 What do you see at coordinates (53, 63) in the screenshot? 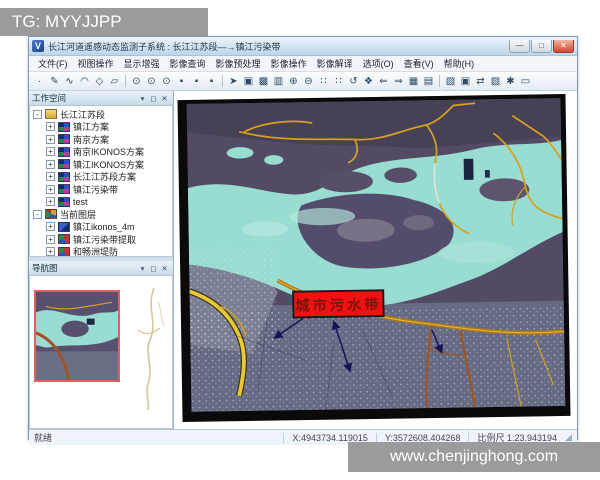
I see `menu-file: 文件(F)` at bounding box center [53, 63].